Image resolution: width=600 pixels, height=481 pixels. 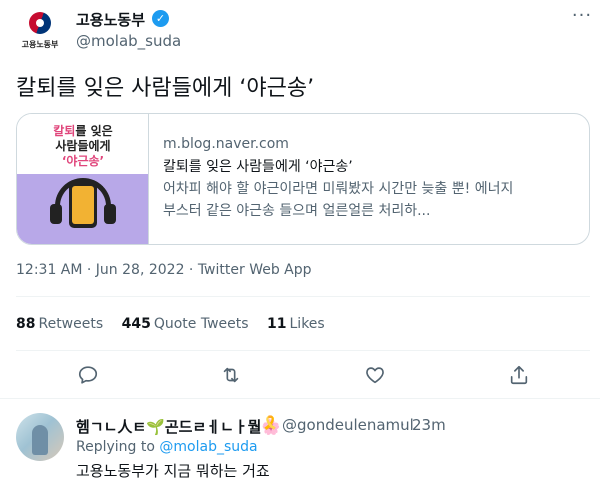 I want to click on thumbnail-title: 칼퇴를 잊은 사람들에게 ‘야근송’, so click(x=83, y=146).